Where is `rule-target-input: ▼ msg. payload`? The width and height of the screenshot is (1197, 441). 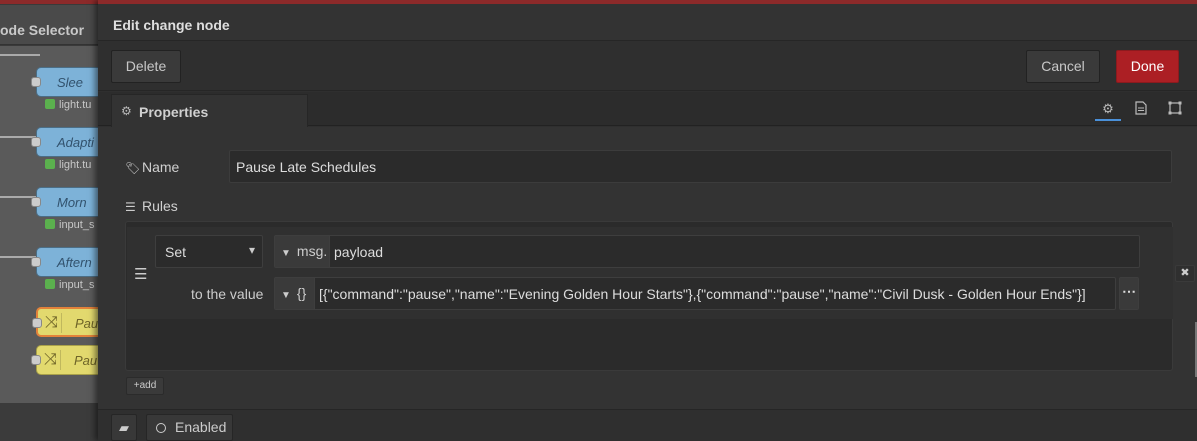 rule-target-input: ▼ msg. payload is located at coordinates (707, 251).